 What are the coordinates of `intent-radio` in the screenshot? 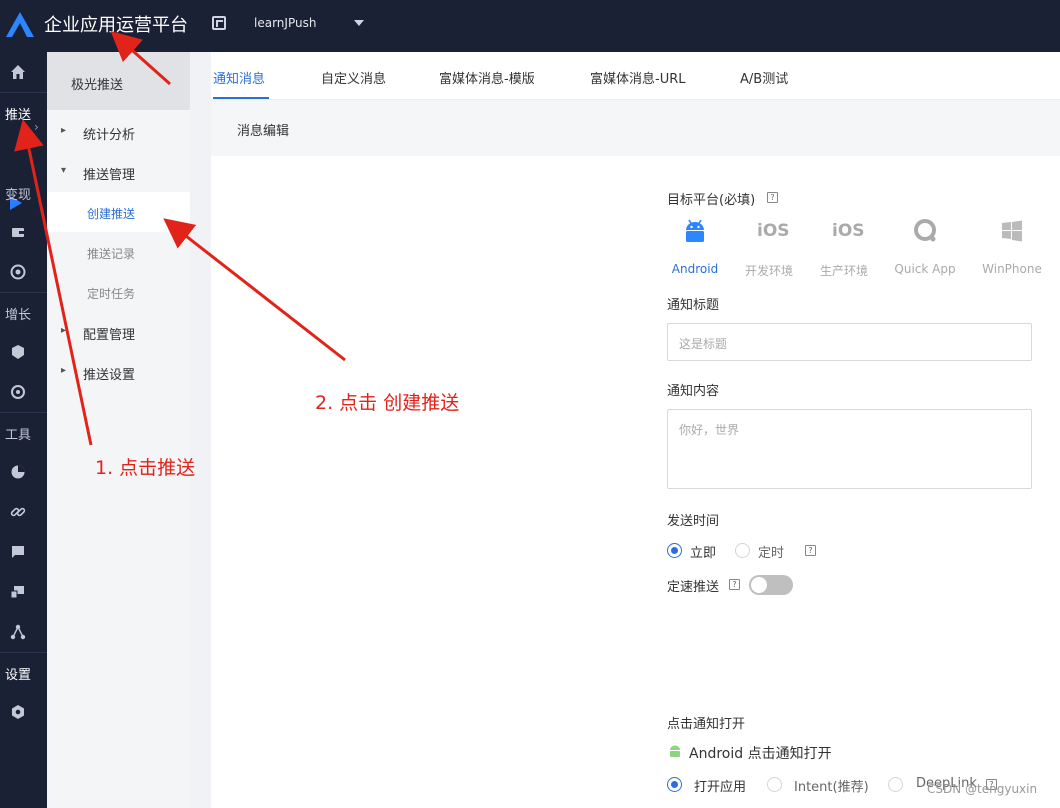 It's located at (774, 784).